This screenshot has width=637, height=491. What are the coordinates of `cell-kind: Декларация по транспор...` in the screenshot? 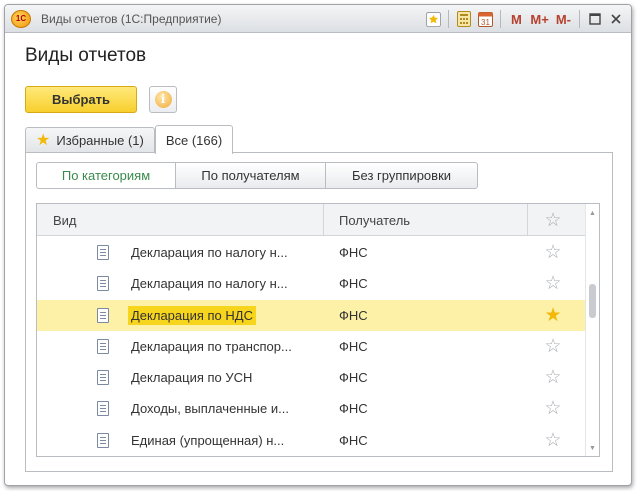 It's located at (211, 346).